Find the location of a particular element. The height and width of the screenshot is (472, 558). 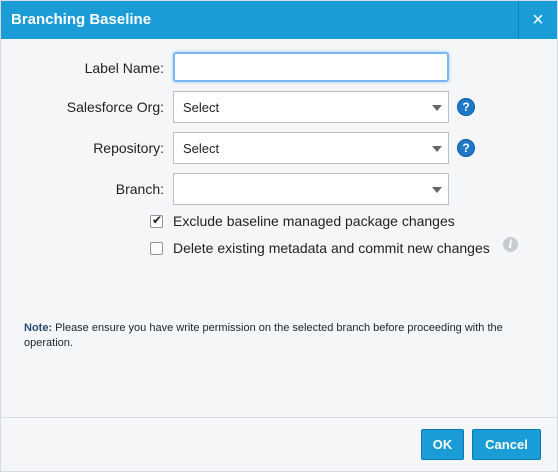

dialog-title: Branching Baseline is located at coordinates (81, 19).